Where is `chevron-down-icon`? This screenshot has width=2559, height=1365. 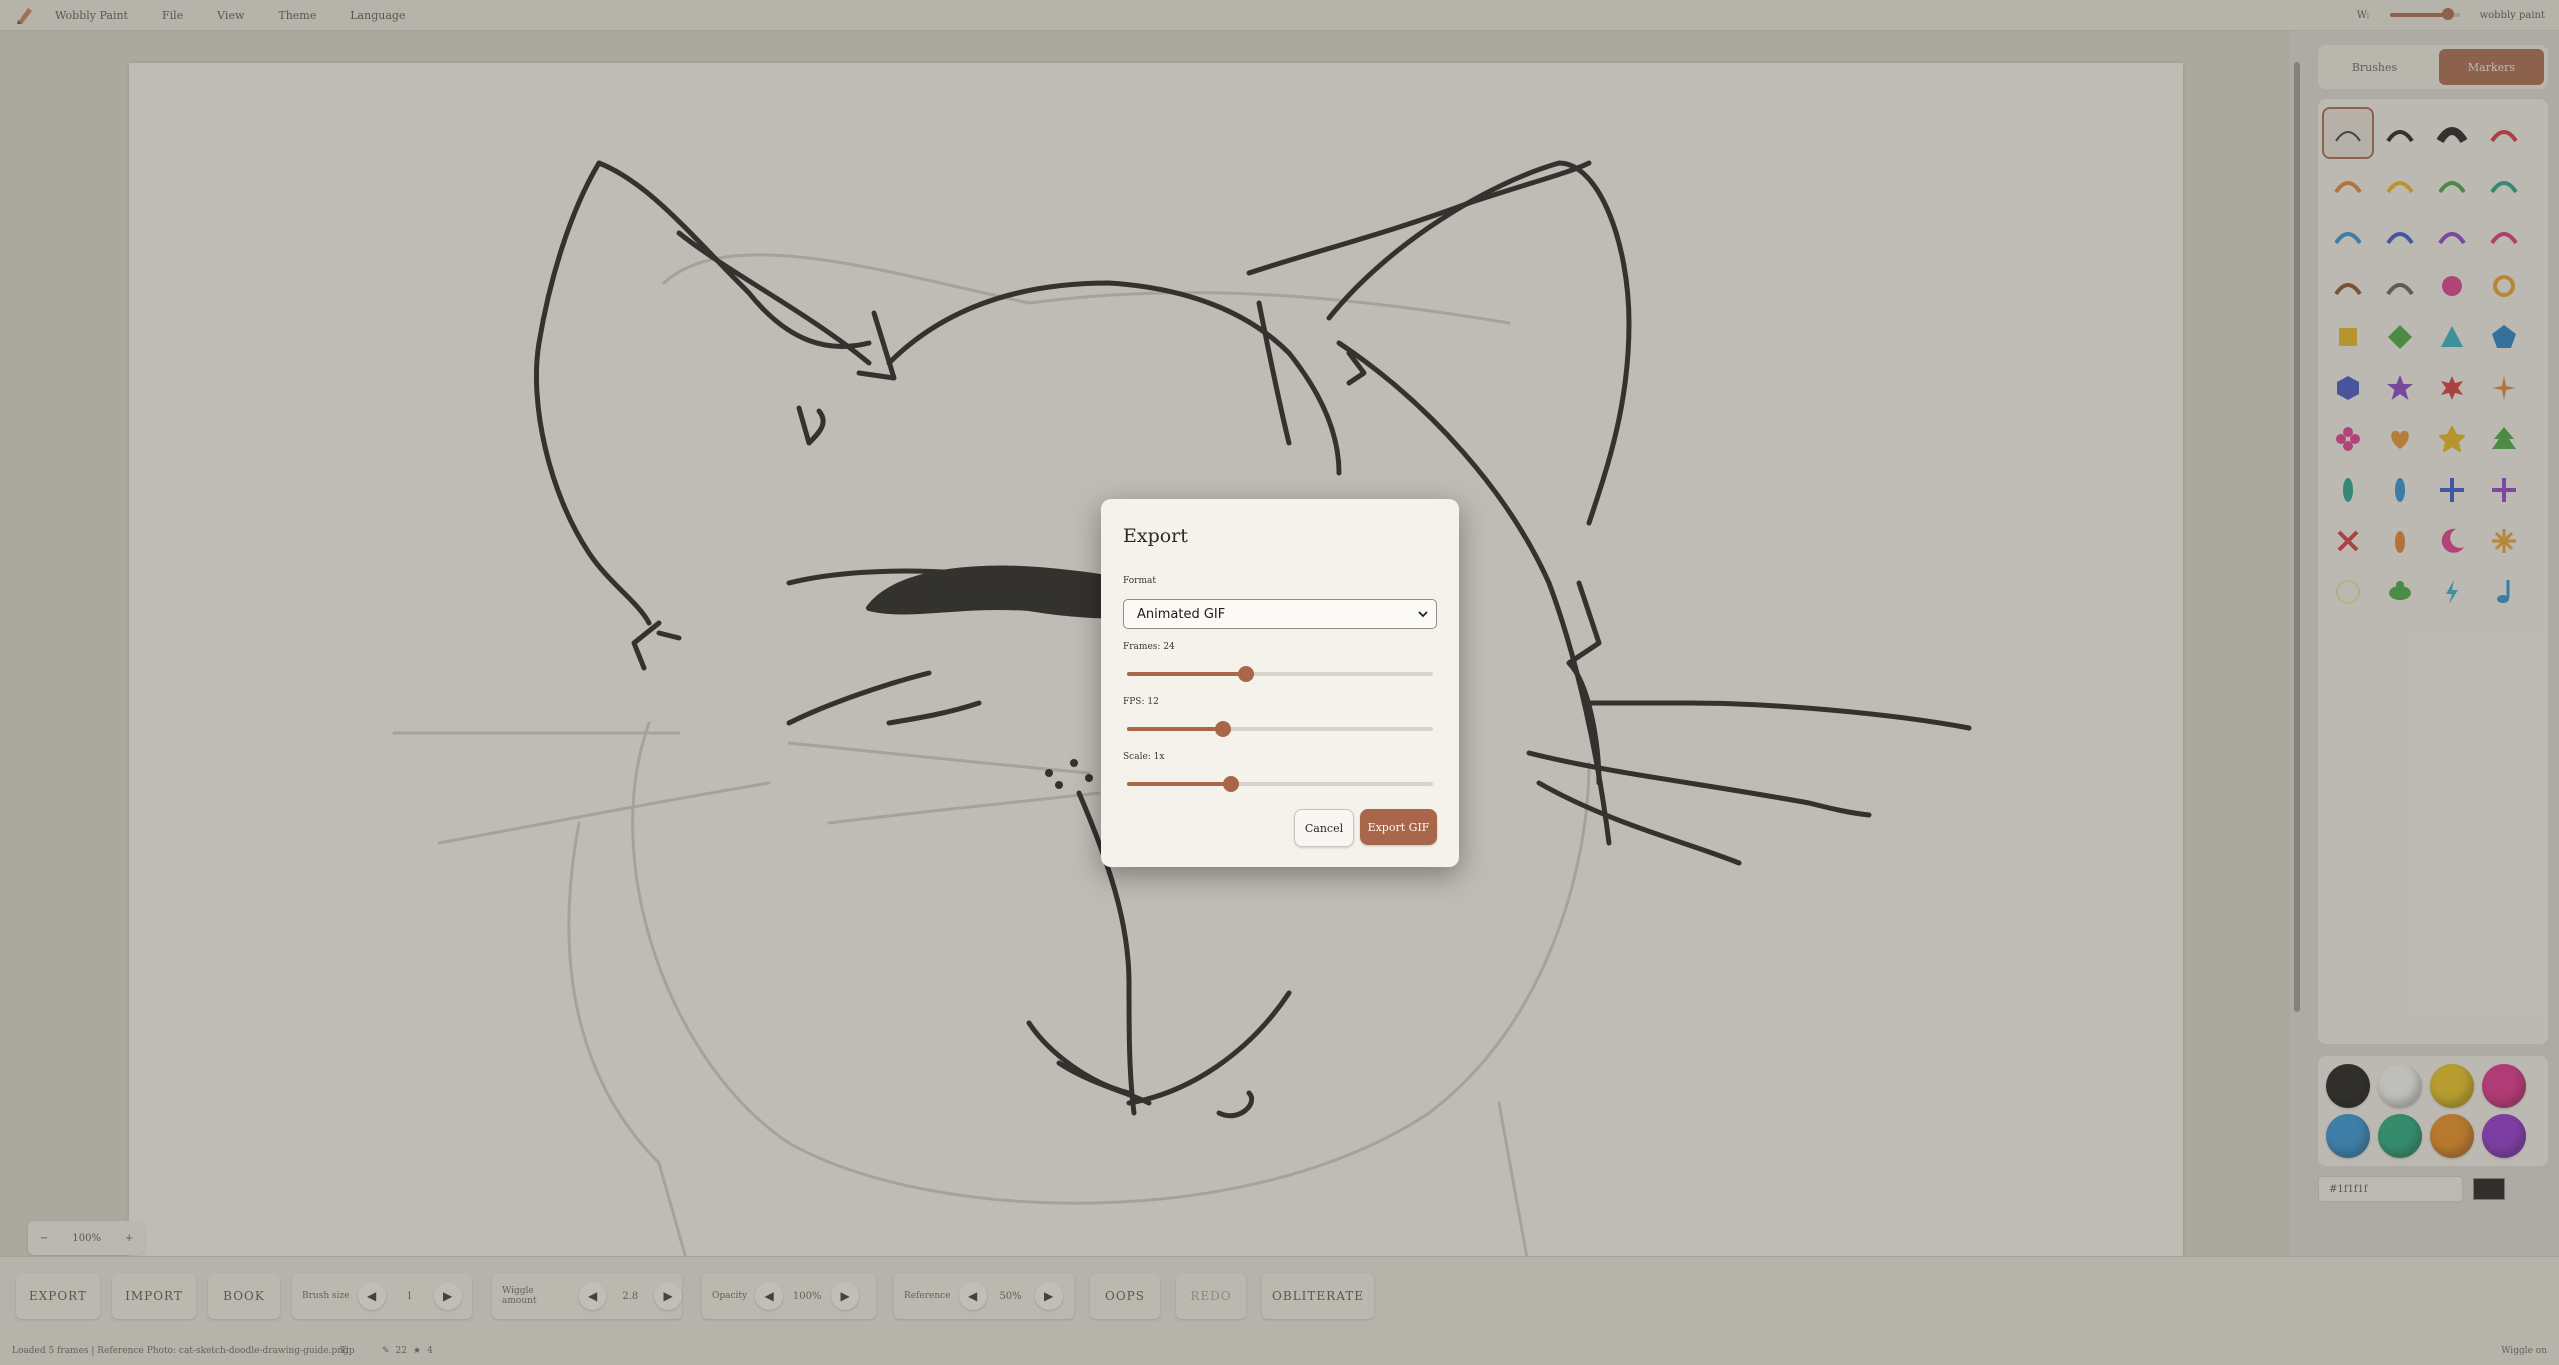 chevron-down-icon is located at coordinates (1423, 614).